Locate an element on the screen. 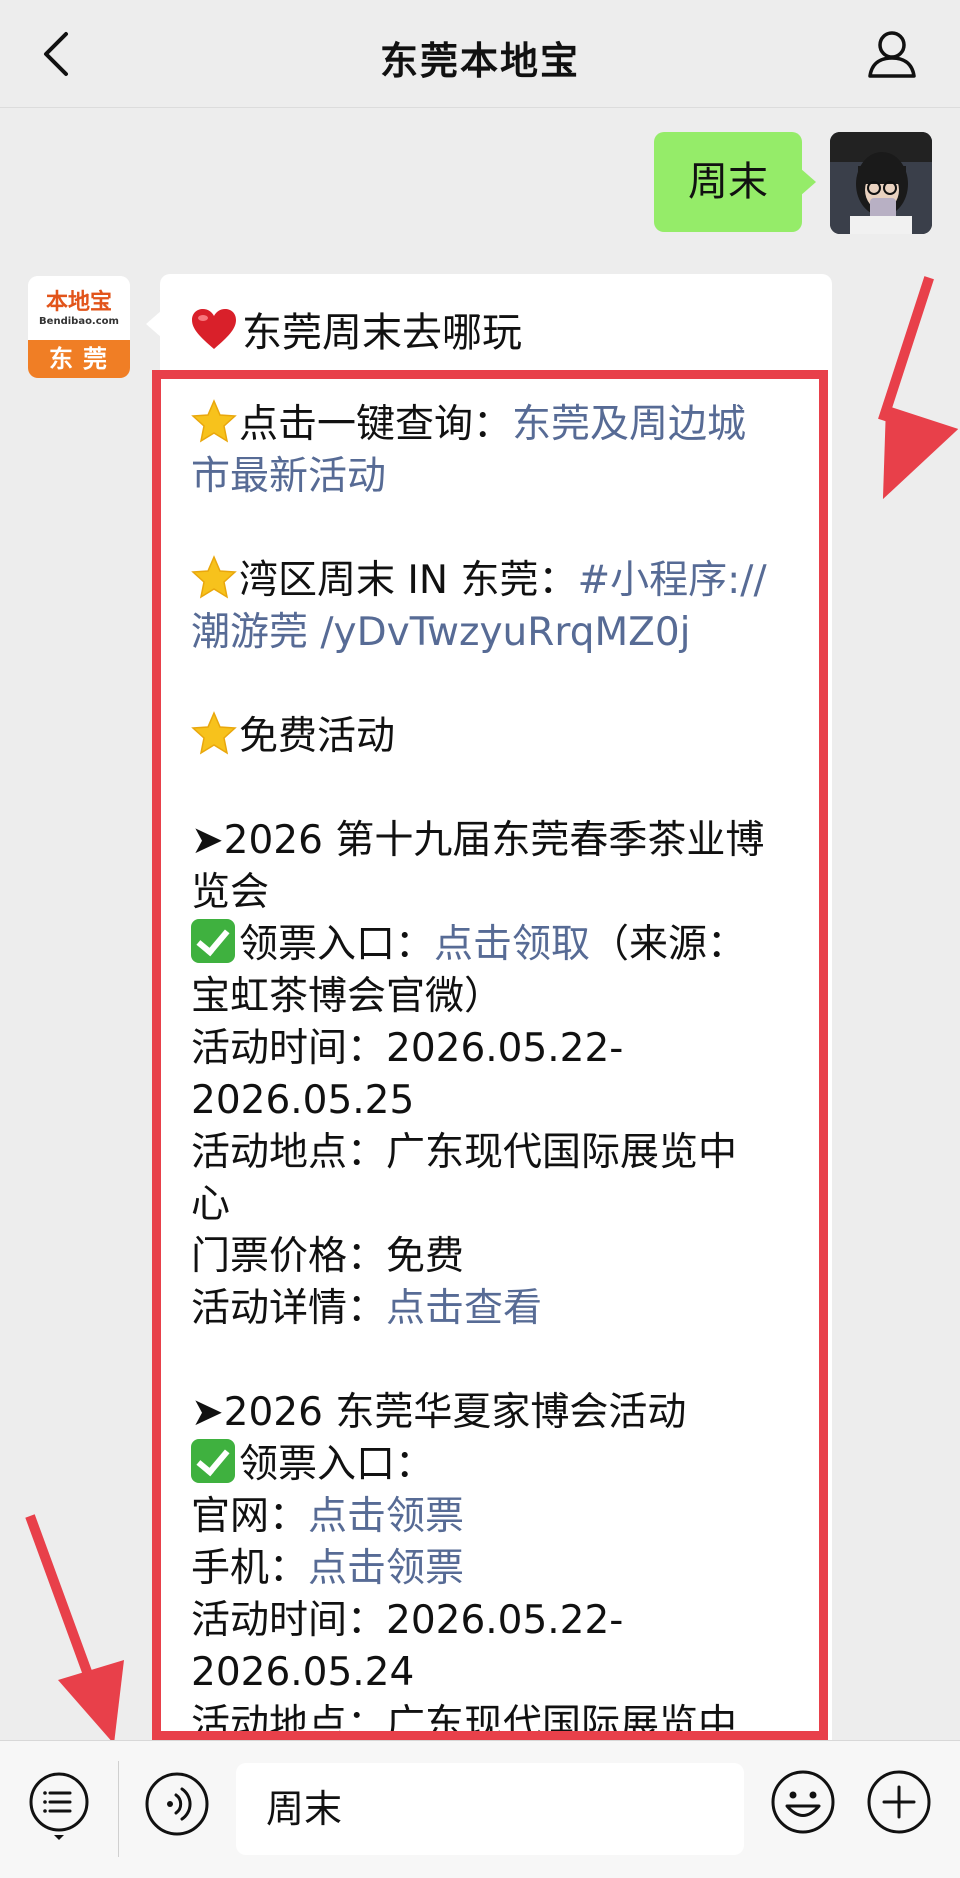 This screenshot has height=1878, width=960. event1-time-cont: 2026.05.25 is located at coordinates (303, 1100).